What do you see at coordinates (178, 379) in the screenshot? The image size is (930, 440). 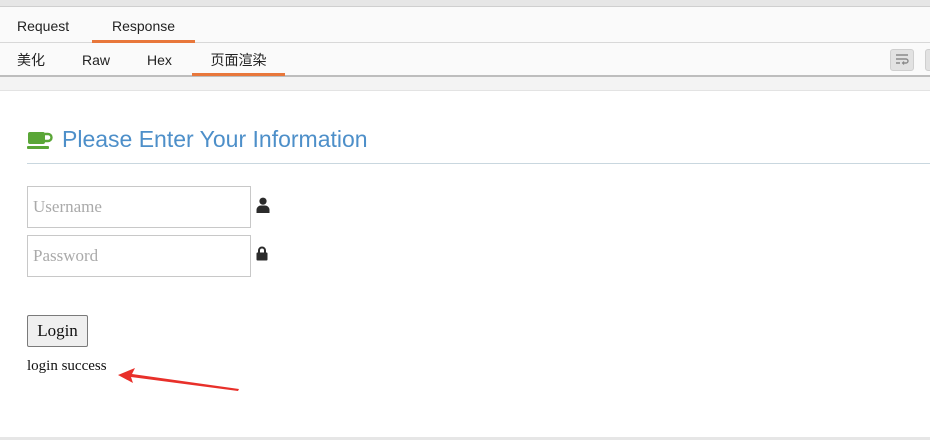 I see `annotation-arrow-icon` at bounding box center [178, 379].